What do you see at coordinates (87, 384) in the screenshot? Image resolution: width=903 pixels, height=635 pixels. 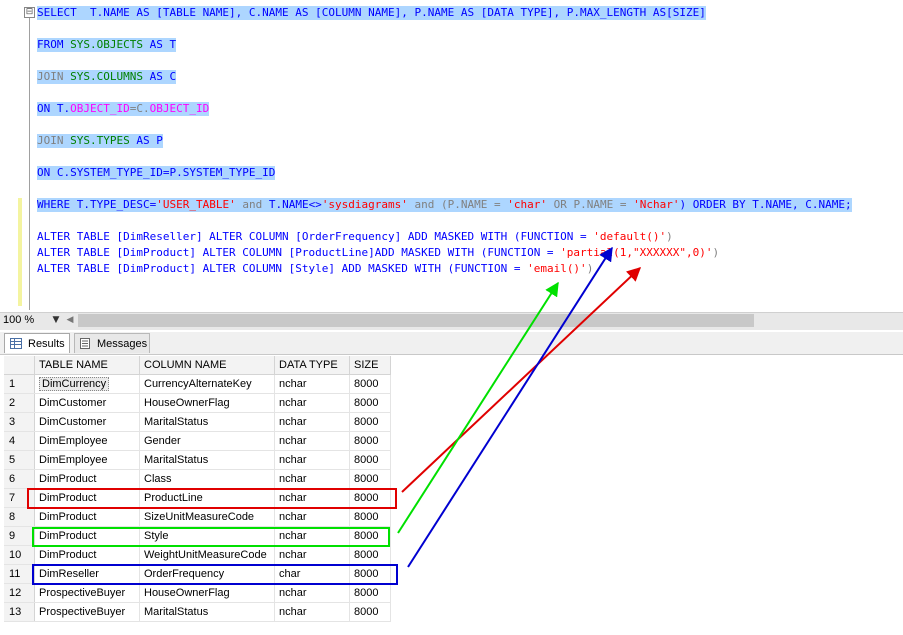 I see `cell-table-name: DimCurrency` at bounding box center [87, 384].